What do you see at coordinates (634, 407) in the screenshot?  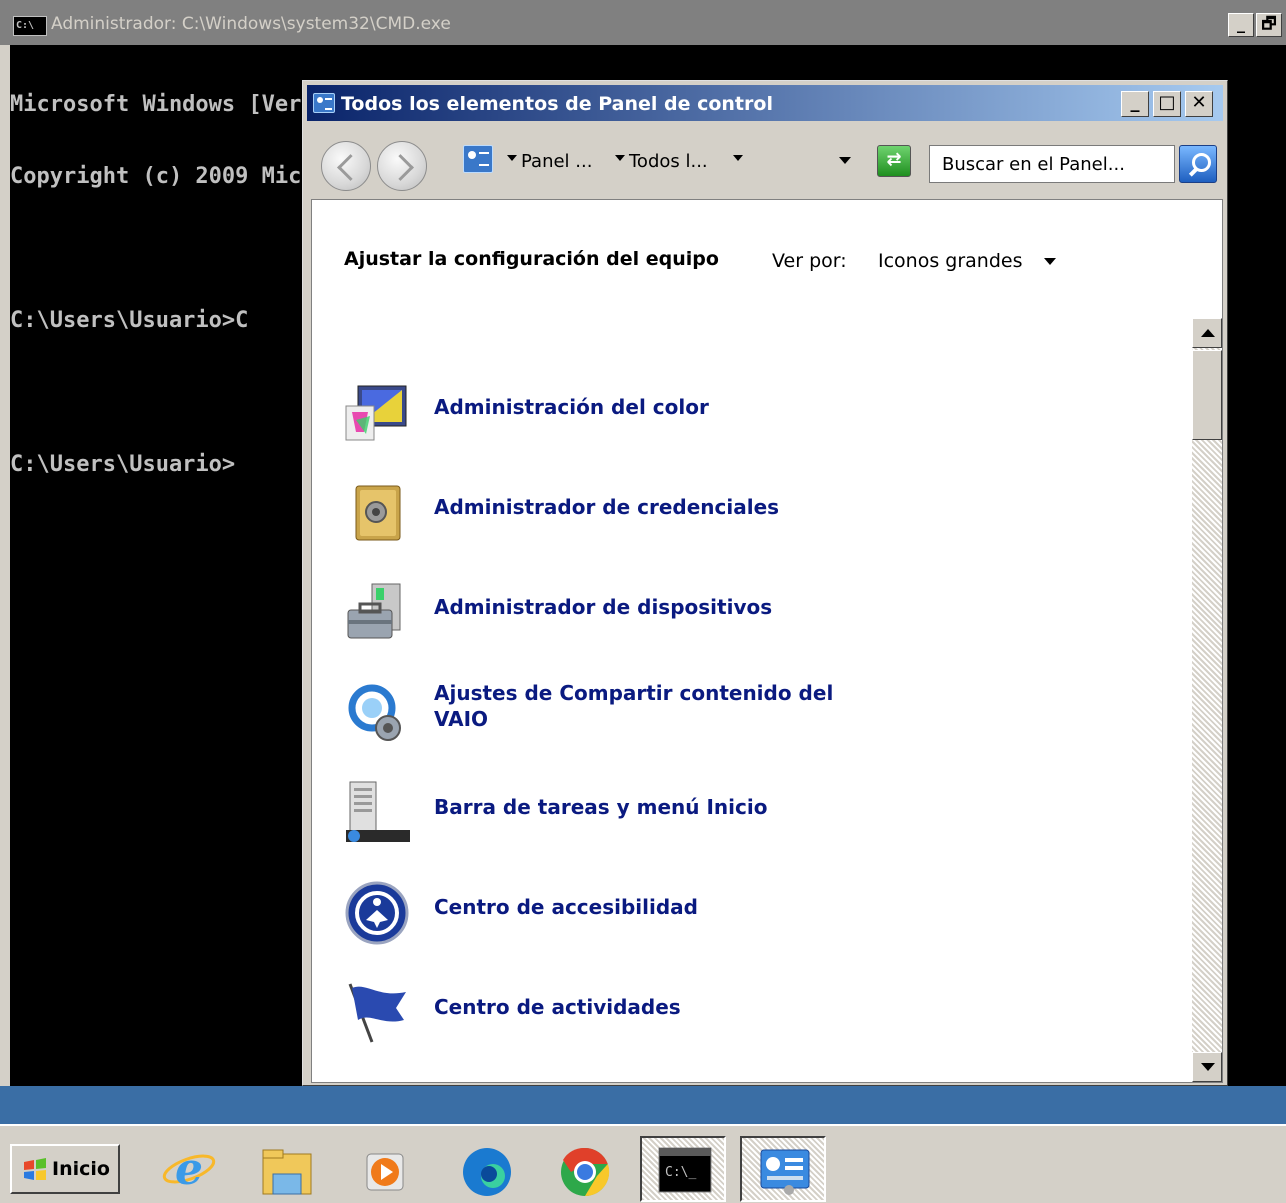 I see `item-label: Administración del color` at bounding box center [634, 407].